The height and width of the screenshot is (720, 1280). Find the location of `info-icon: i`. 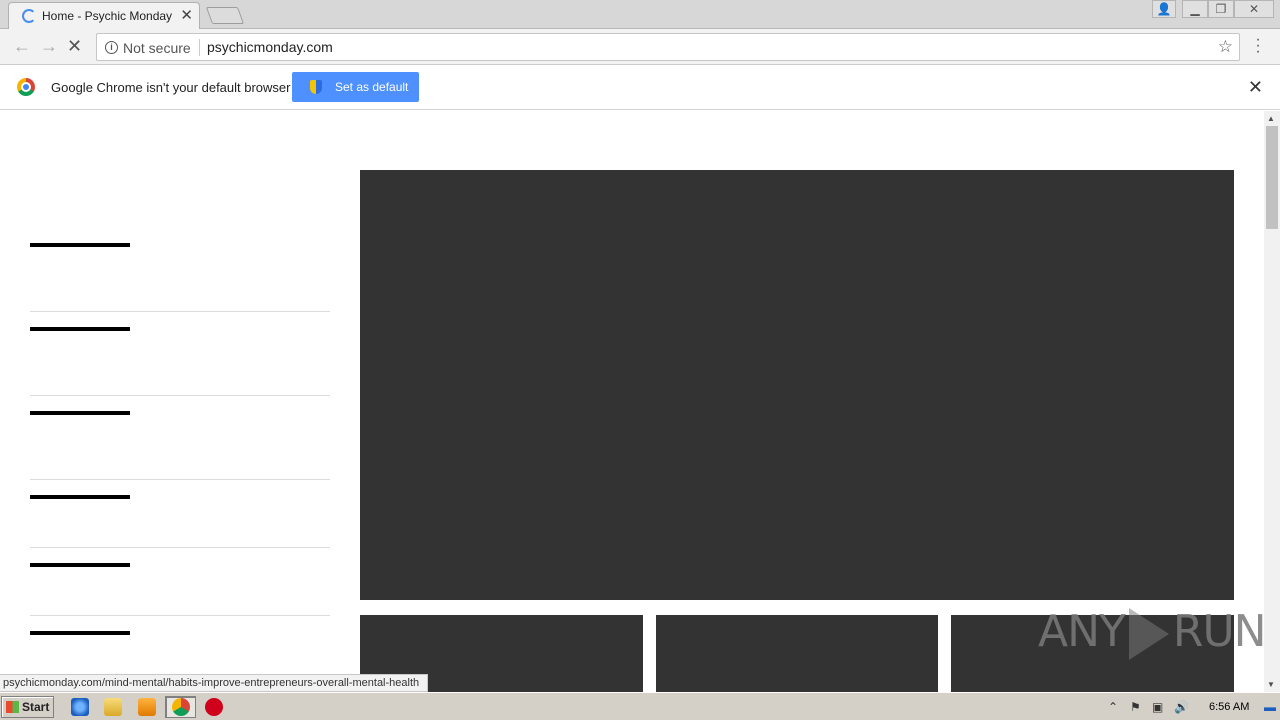

info-icon: i is located at coordinates (111, 47).